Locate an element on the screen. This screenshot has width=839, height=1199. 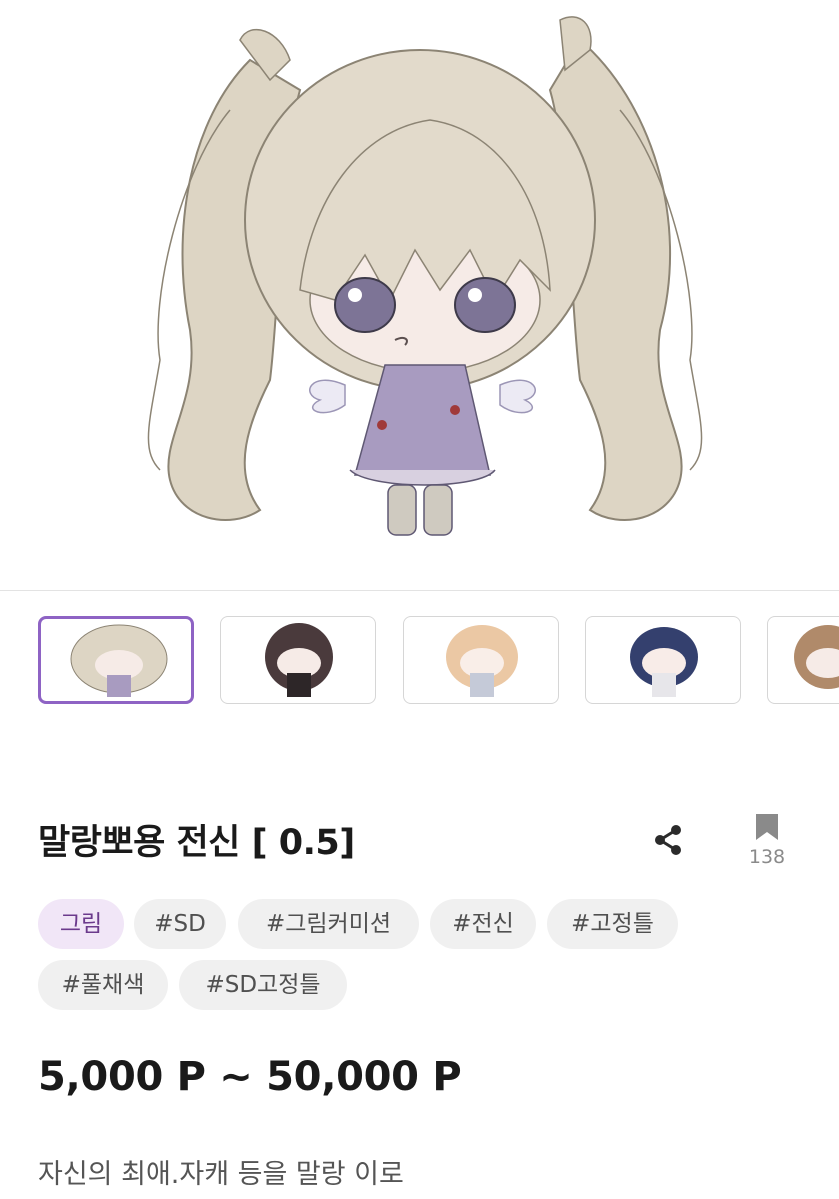
thumbnail-strip is located at coordinates (419, 662).